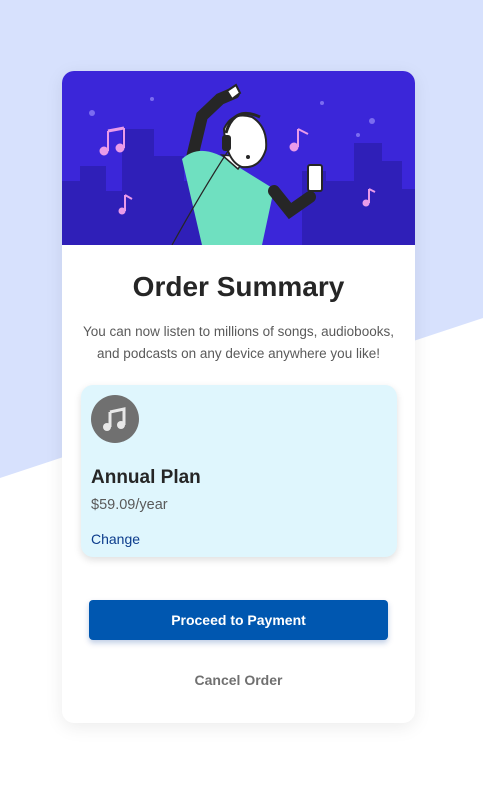  What do you see at coordinates (146, 477) in the screenshot?
I see `plan-name: Annual Plan` at bounding box center [146, 477].